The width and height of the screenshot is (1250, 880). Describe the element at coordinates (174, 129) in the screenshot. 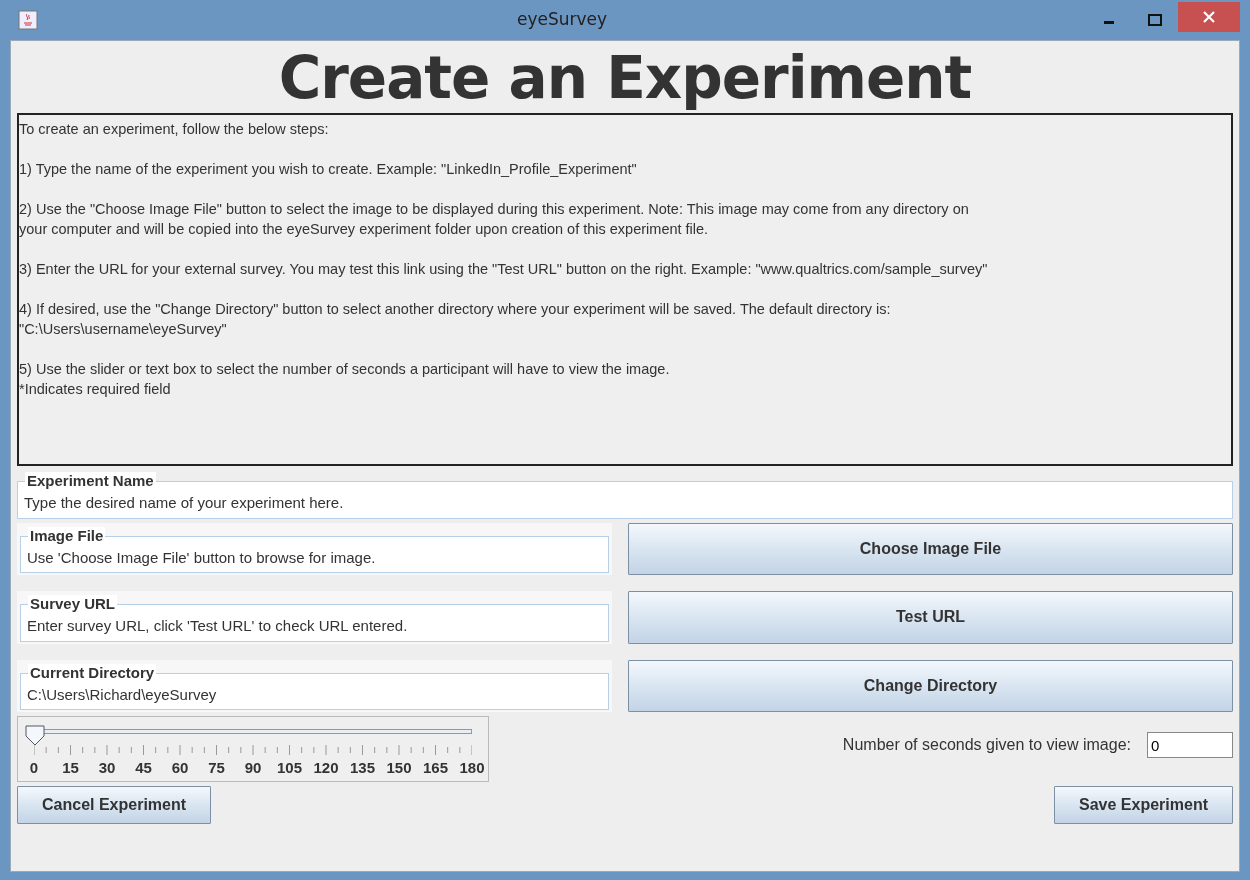

I see `instruction-text: To create an experiment, follow the below steps:` at that location.